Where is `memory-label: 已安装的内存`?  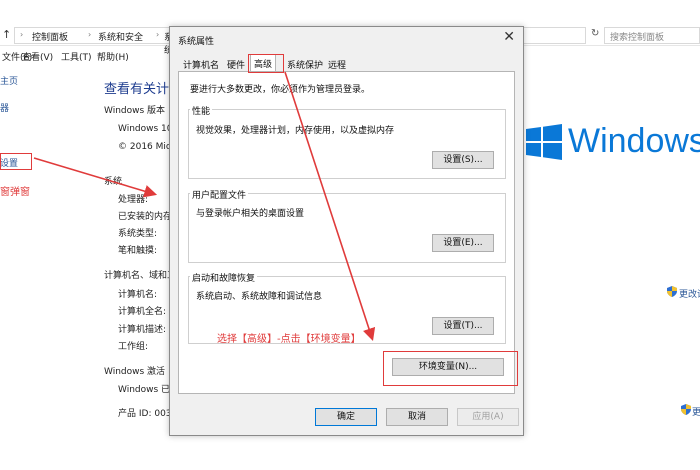 memory-label: 已安装的内存 is located at coordinates (145, 217).